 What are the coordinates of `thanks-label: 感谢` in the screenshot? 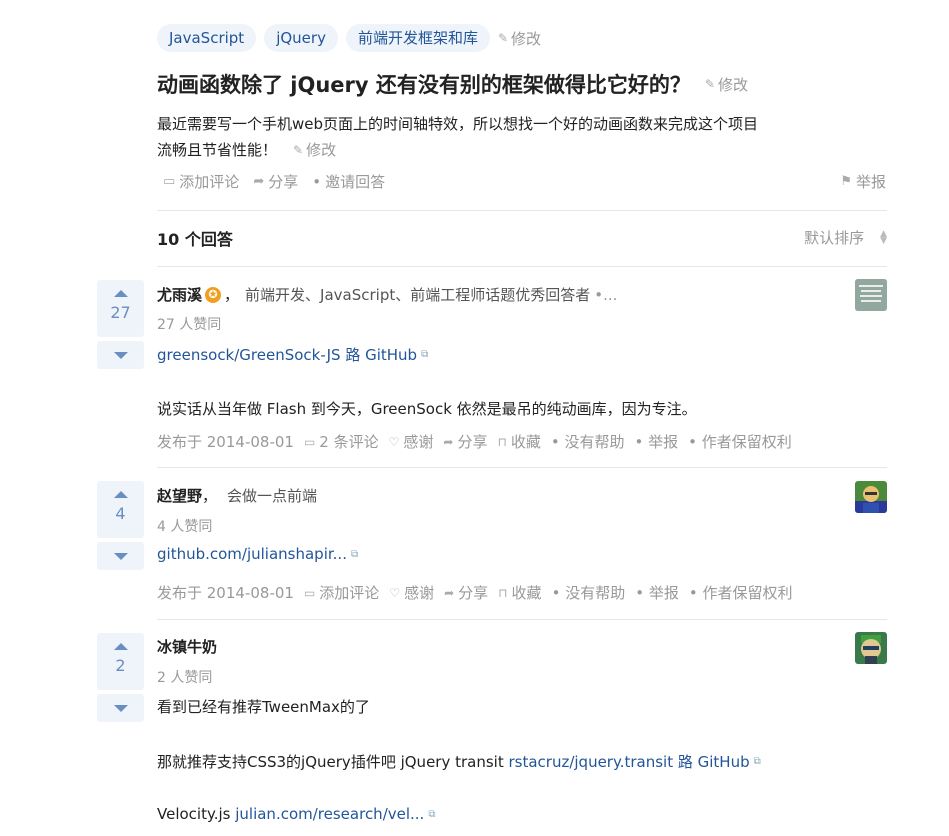 It's located at (419, 593).